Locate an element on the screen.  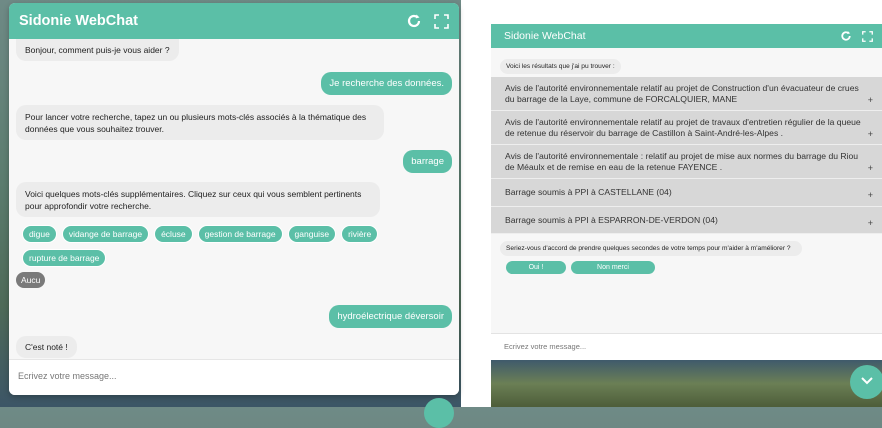
keyword-chip: rupture de barrage is located at coordinates (64, 258).